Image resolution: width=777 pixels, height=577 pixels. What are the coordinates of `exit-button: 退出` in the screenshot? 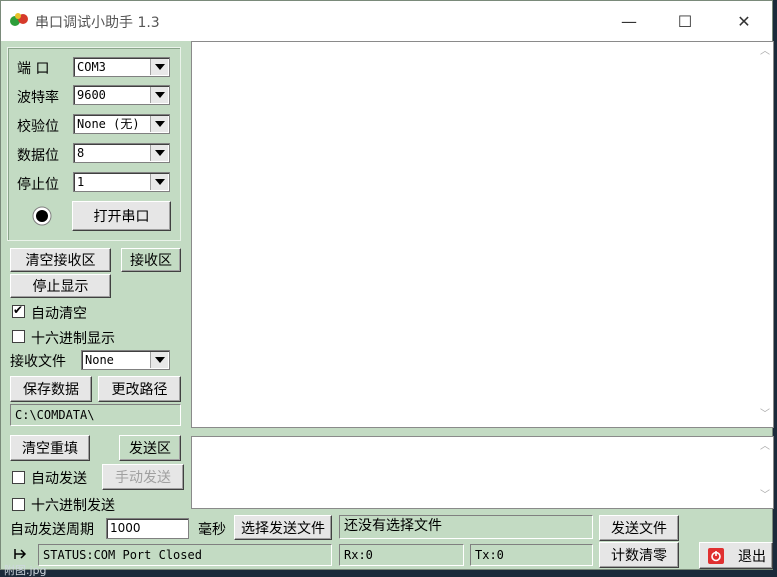 It's located at (736, 555).